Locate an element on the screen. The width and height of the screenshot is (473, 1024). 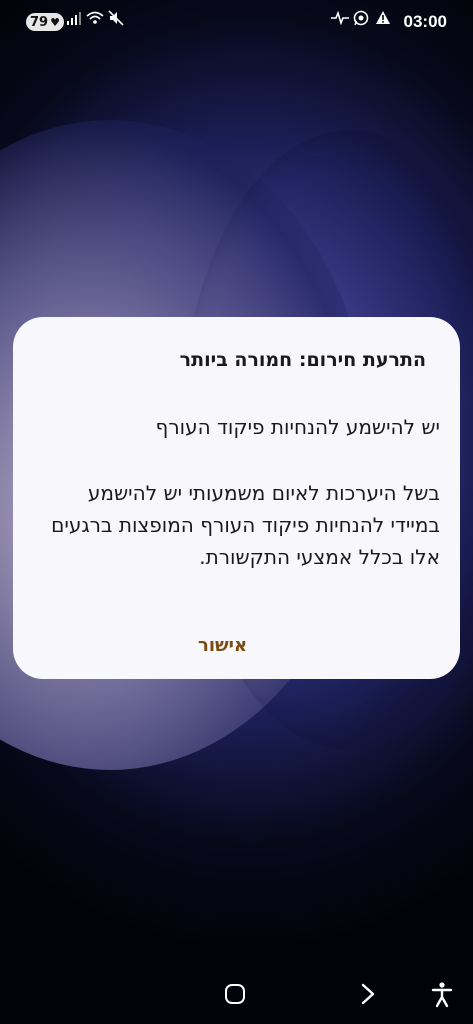
battery-indicator: 79 ♥ is located at coordinates (45, 22).